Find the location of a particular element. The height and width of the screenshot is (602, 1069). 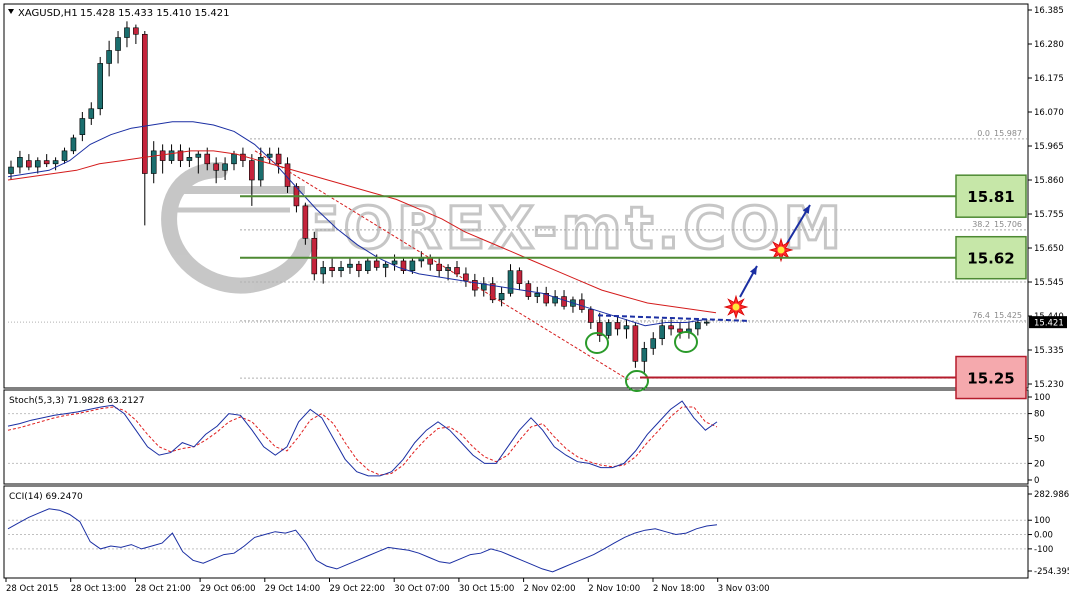

cci-tick-label: -100 is located at coordinates (1043, 550).